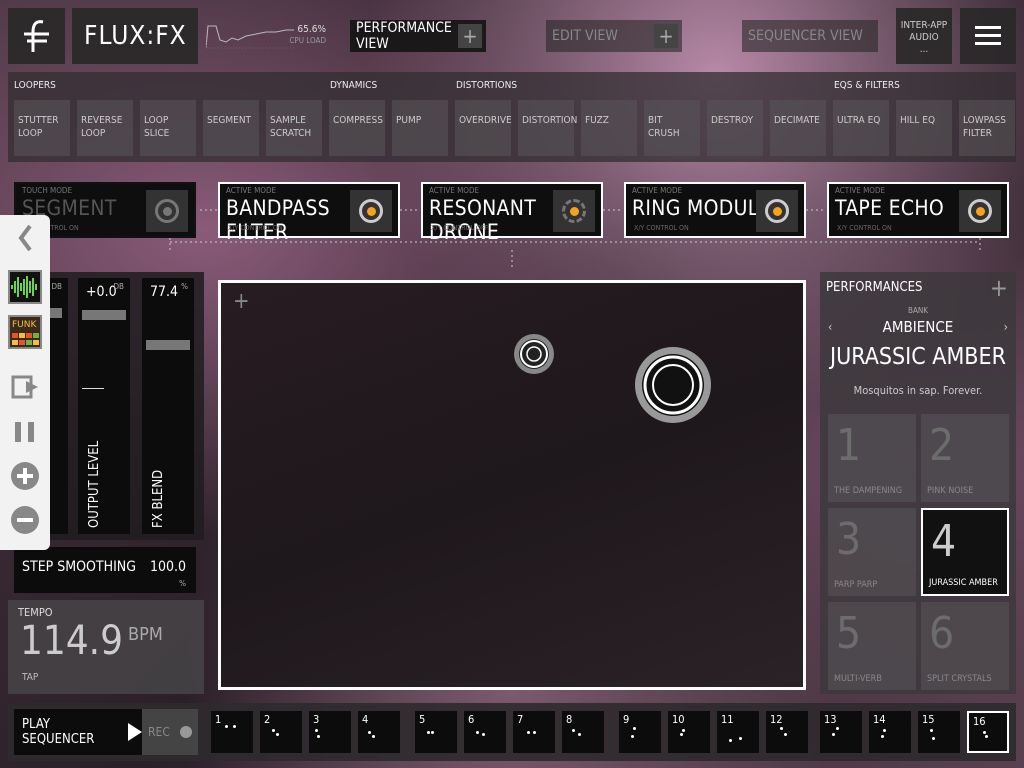 This screenshot has height=768, width=1024. Describe the element at coordinates (614, 36) in the screenshot. I see `tab-edit-view: EDIT VIEW +` at that location.